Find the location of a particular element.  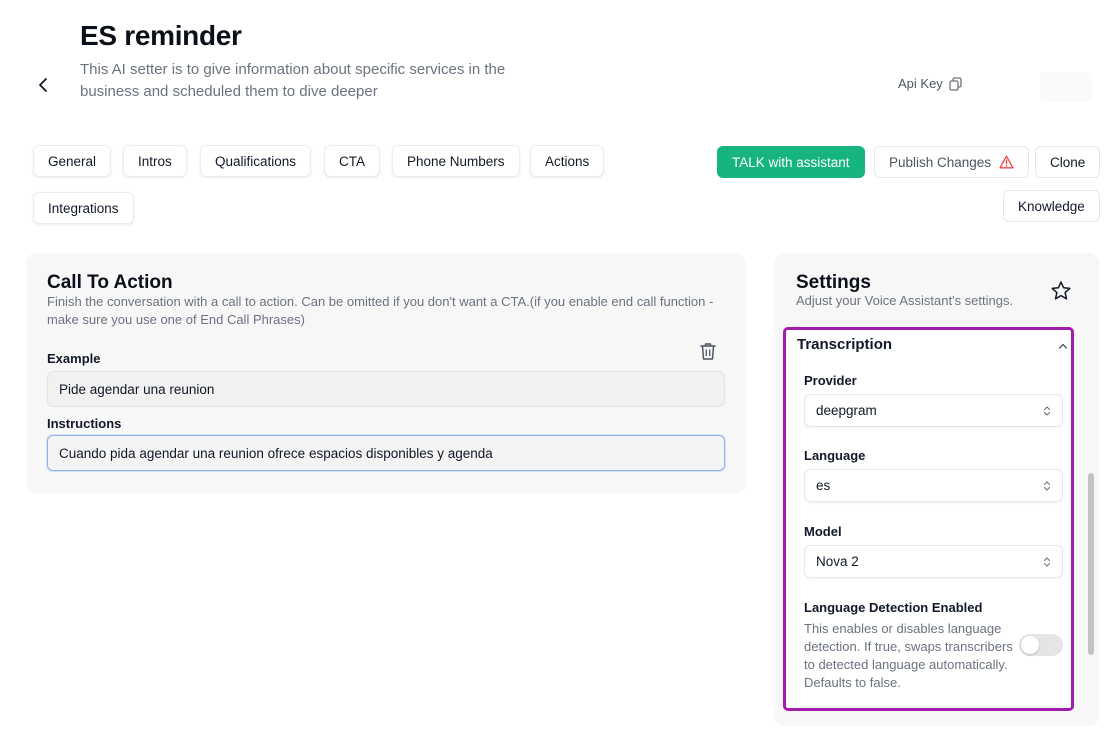

tab-actions: Actions is located at coordinates (567, 161).